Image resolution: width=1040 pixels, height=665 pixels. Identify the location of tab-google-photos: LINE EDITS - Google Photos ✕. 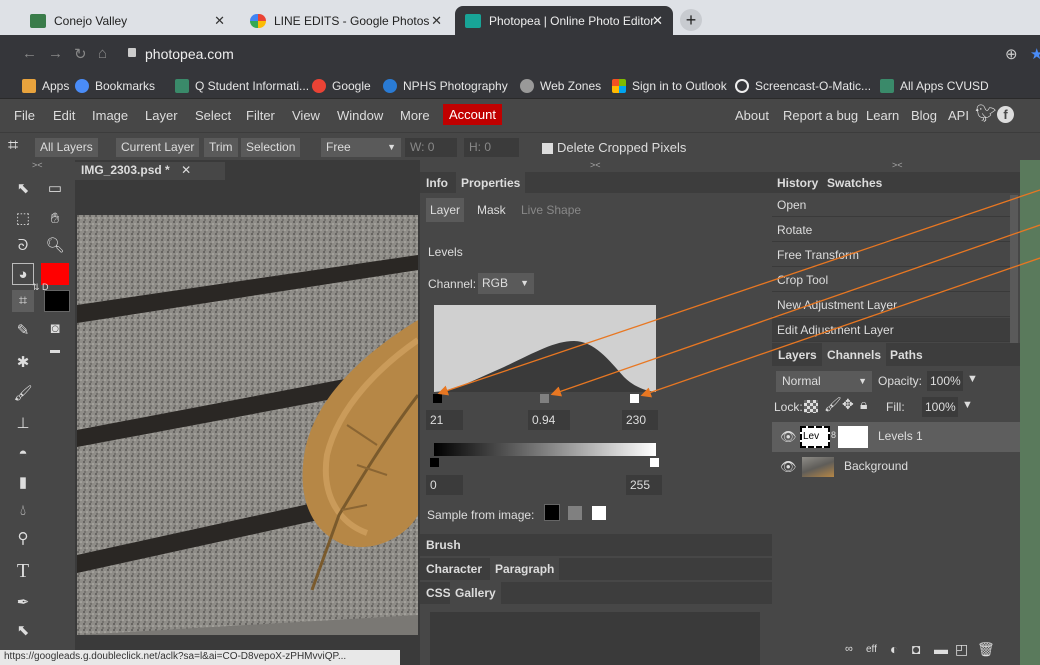
(346, 20).